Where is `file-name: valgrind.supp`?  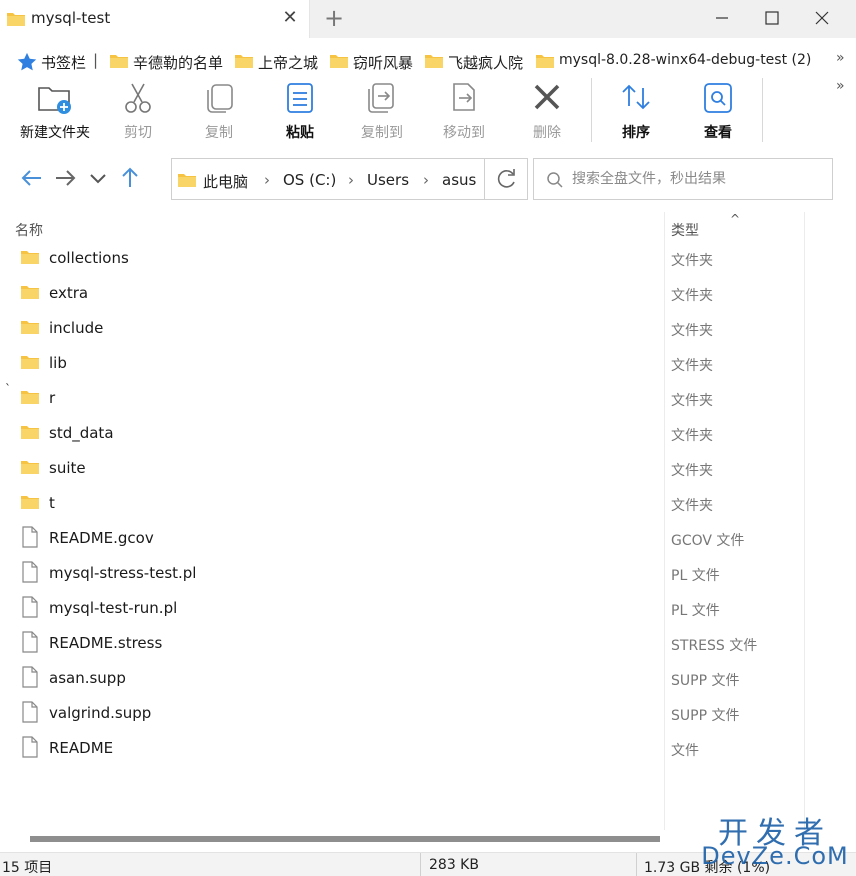 file-name: valgrind.supp is located at coordinates (100, 713).